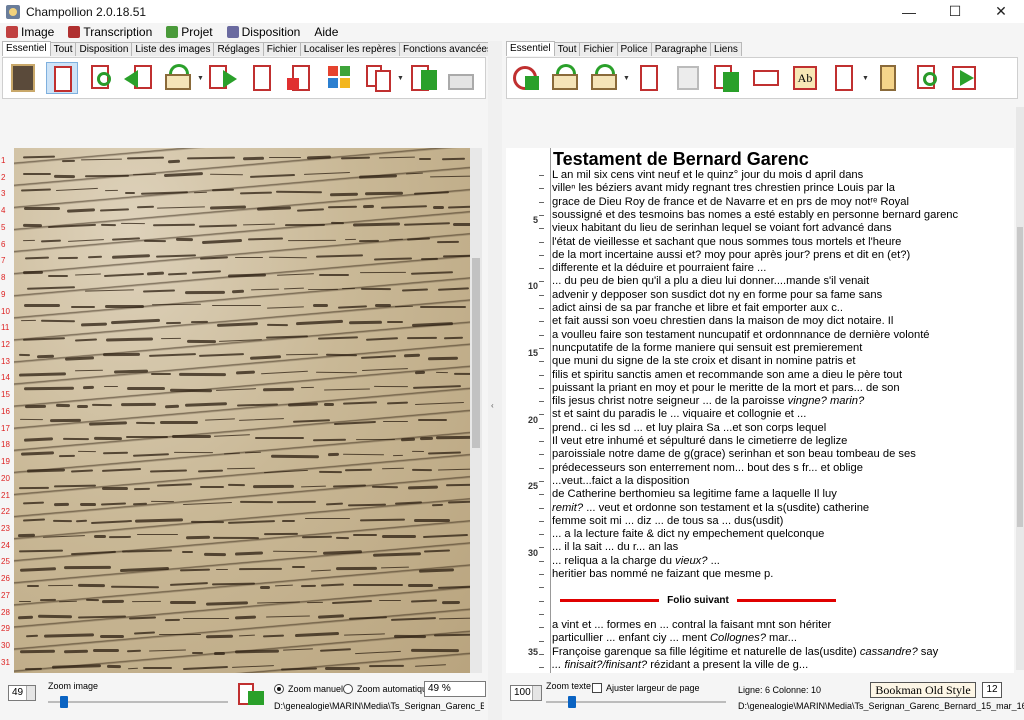  I want to click on search-text-button, so click(927, 78).